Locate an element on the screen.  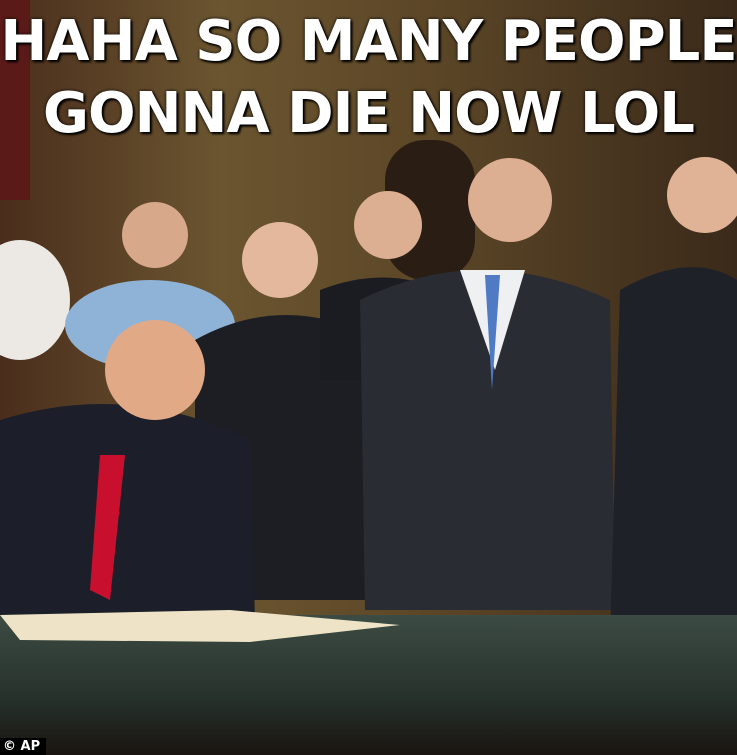
meme-caption-line-1: HAHA SO MANY PEOPLE is located at coordinates (368, 41).